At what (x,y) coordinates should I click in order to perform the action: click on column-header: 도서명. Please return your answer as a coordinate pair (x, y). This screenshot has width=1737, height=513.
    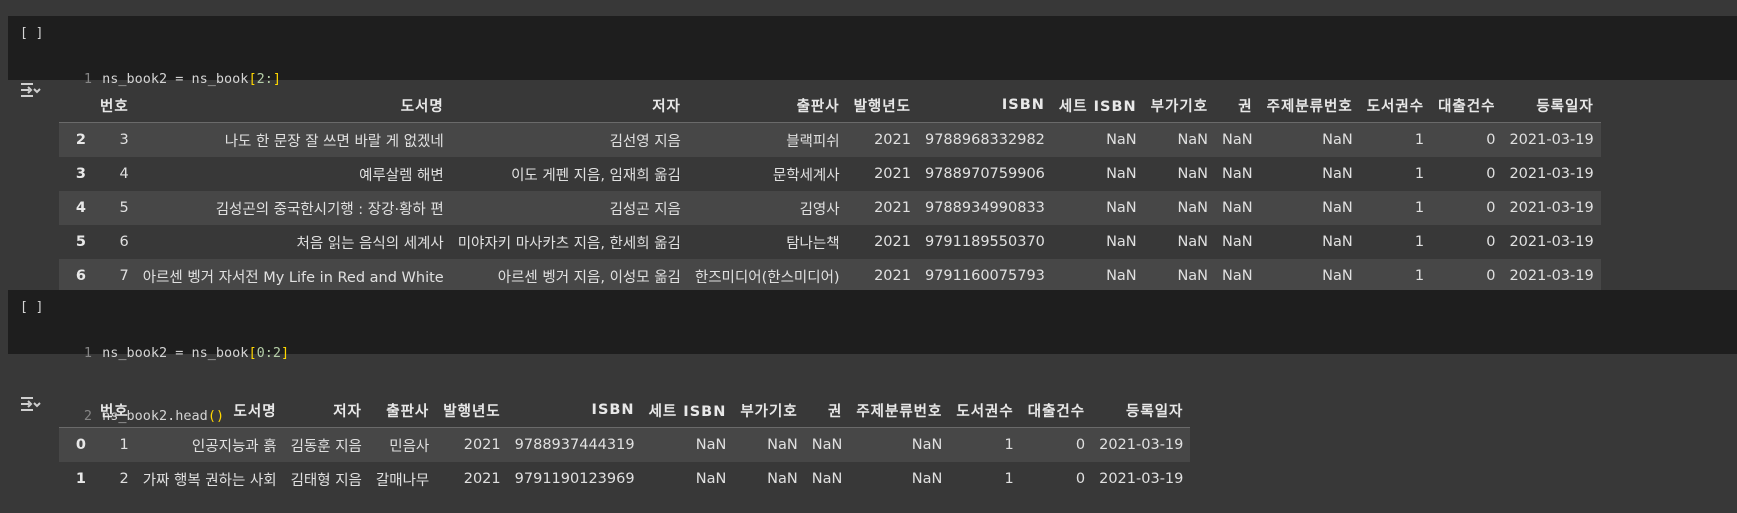
    Looking at the image, I should click on (293, 105).